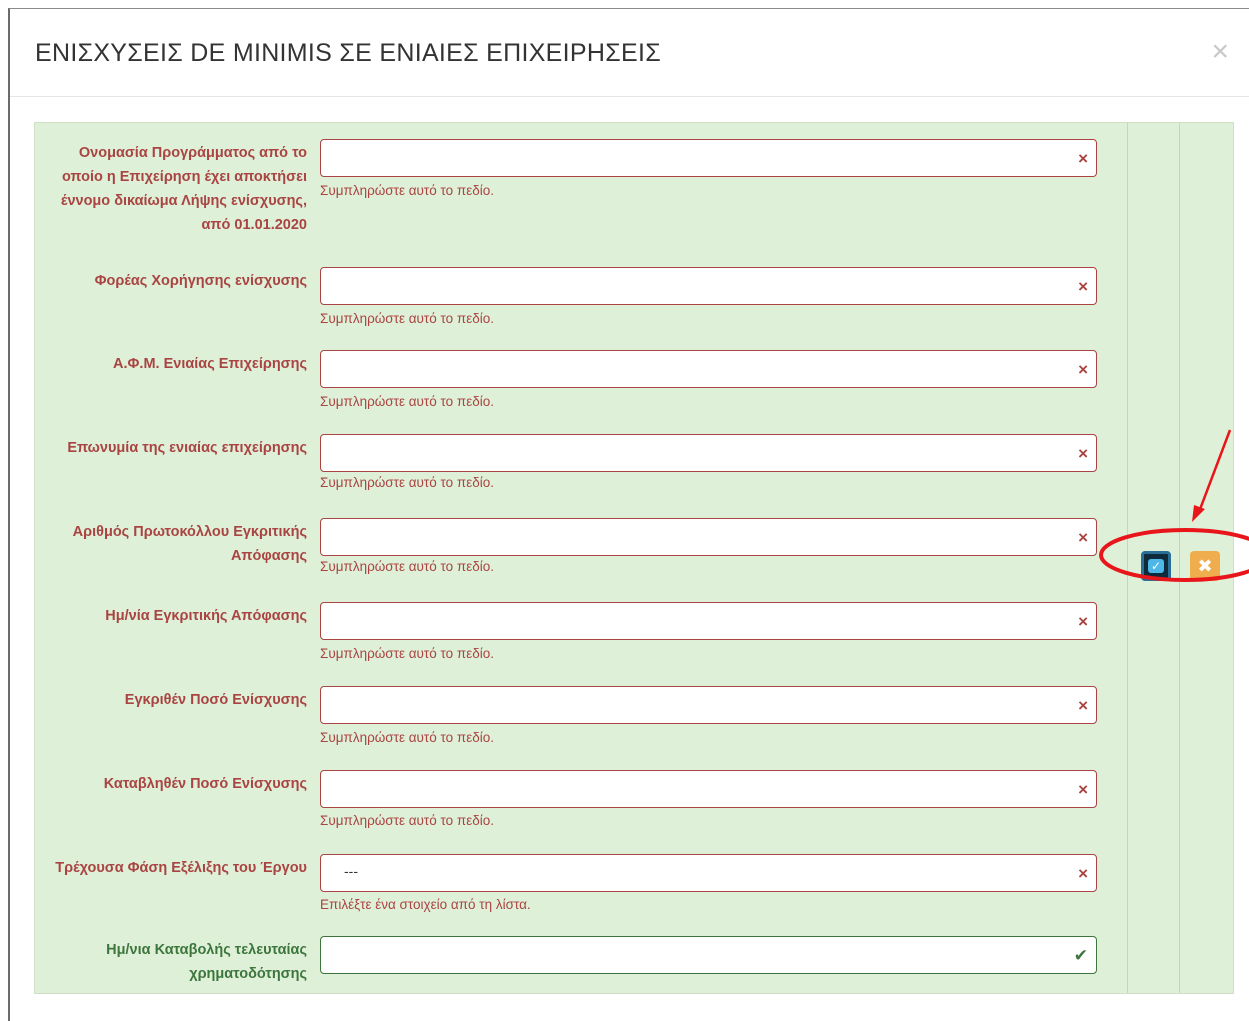 Image resolution: width=1249 pixels, height=1021 pixels. What do you see at coordinates (425, 904) in the screenshot?
I see `help-text: Επιλέξτε ένα στοιχείο από τη λίστα.` at bounding box center [425, 904].